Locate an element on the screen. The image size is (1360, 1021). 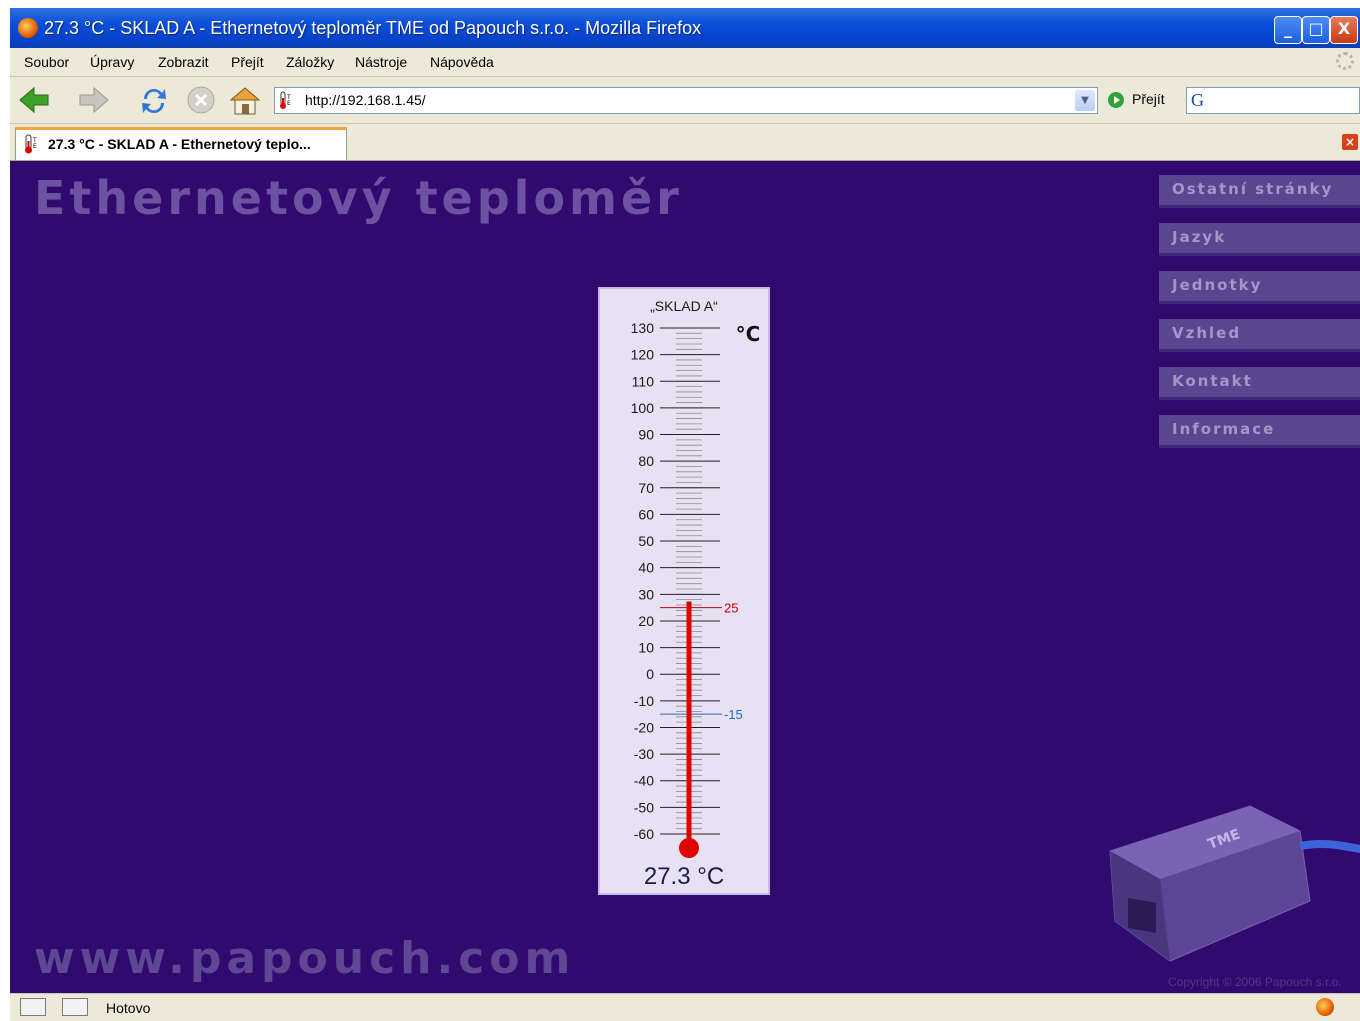
tick-label: 110 is located at coordinates (643, 381).